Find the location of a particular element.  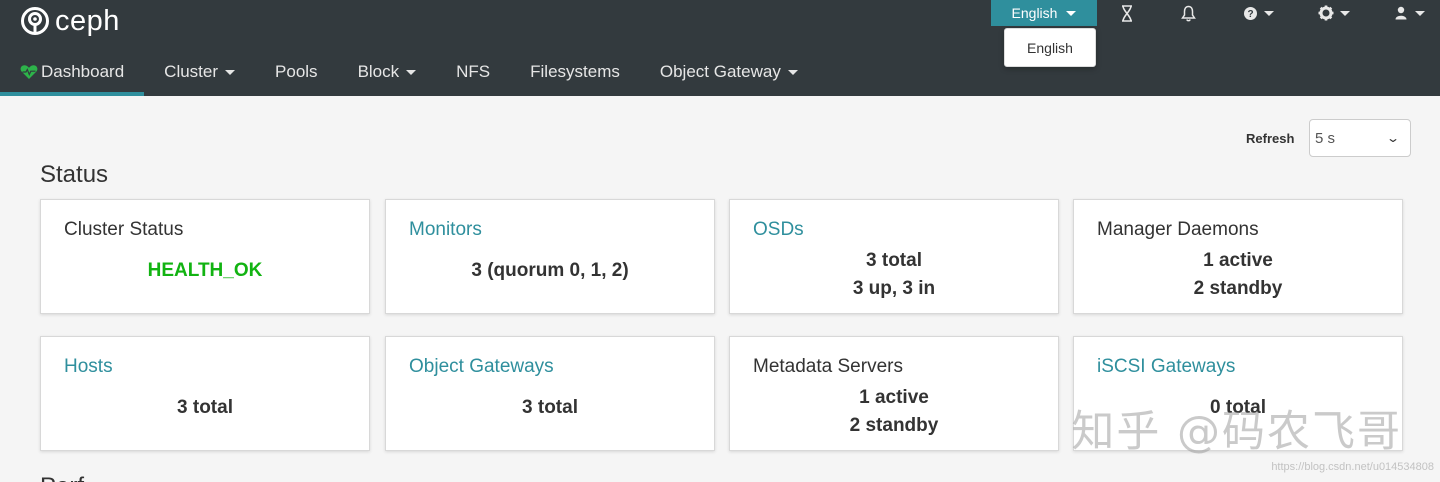

nav-cluster-label: Cluster is located at coordinates (191, 71).